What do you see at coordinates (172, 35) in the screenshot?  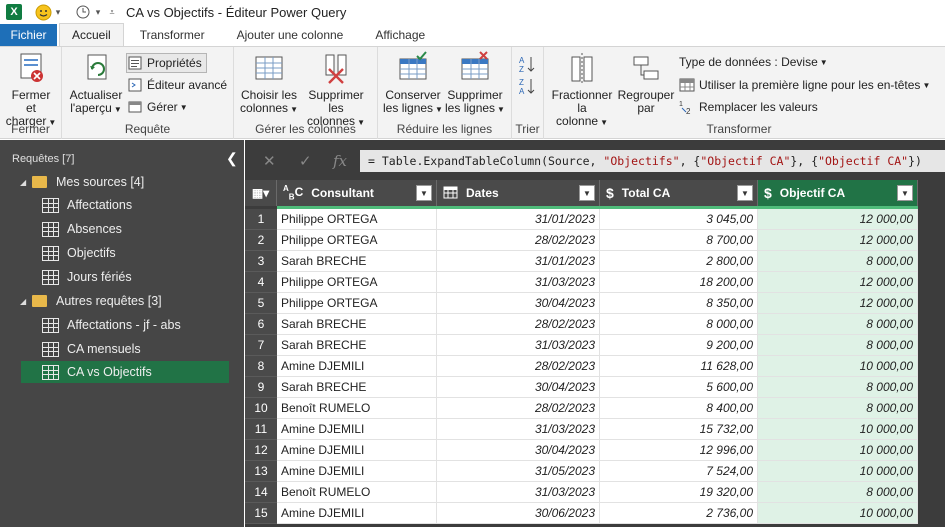 I see `tab-transformer: Transformer` at bounding box center [172, 35].